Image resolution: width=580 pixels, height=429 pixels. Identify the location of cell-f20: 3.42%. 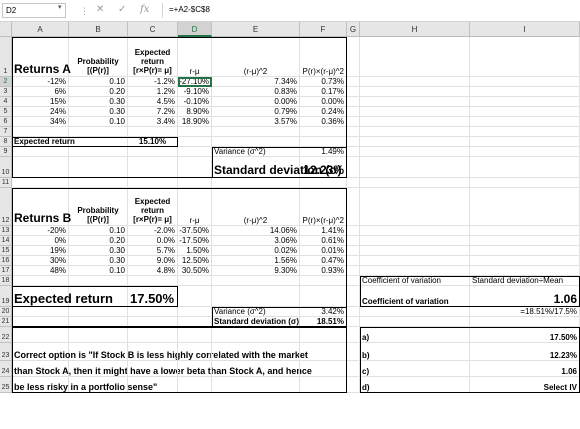
(323, 312).